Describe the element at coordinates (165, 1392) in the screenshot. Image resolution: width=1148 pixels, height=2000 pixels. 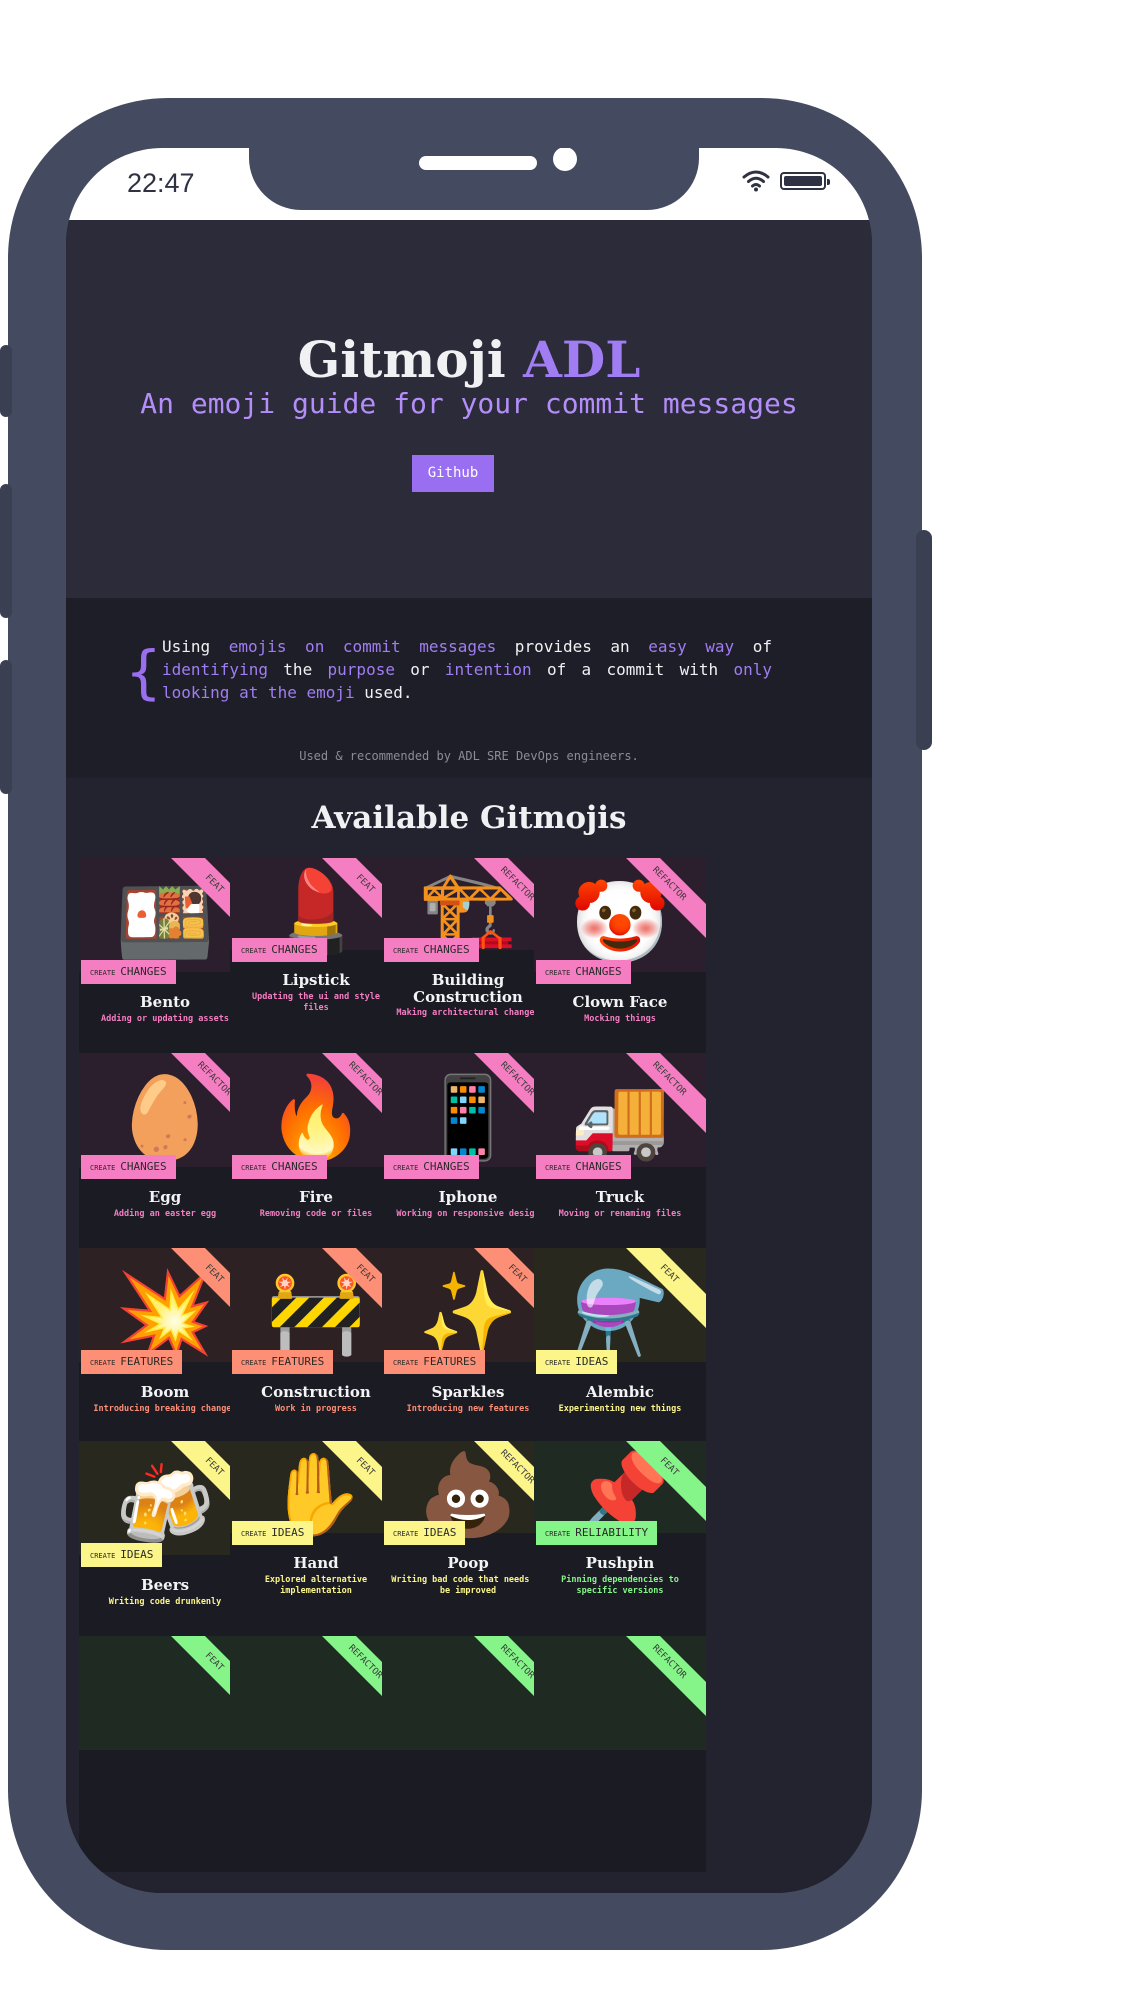
I see `gitmoji-name: Boom` at that location.